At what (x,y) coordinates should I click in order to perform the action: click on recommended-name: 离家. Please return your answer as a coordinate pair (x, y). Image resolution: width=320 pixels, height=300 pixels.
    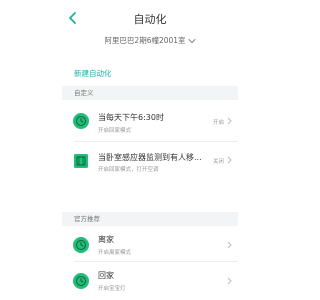
    Looking at the image, I should click on (106, 239).